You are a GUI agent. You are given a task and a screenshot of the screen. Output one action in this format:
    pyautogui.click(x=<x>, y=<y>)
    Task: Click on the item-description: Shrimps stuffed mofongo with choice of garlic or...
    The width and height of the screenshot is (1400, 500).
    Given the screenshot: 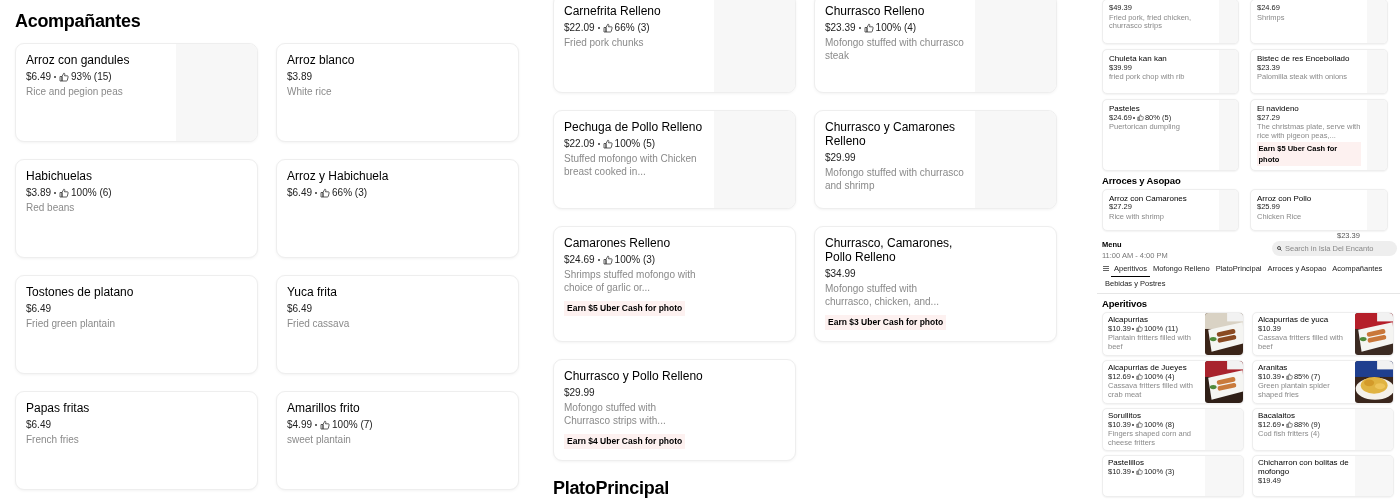 What is the action you would take?
    pyautogui.click(x=630, y=281)
    